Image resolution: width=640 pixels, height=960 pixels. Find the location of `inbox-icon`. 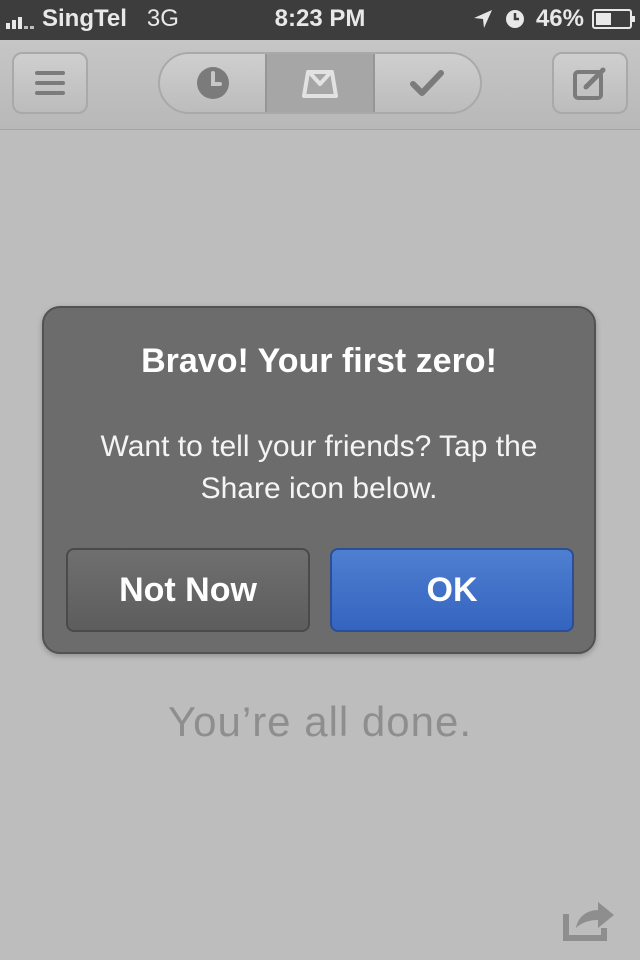

inbox-icon is located at coordinates (319, 84).